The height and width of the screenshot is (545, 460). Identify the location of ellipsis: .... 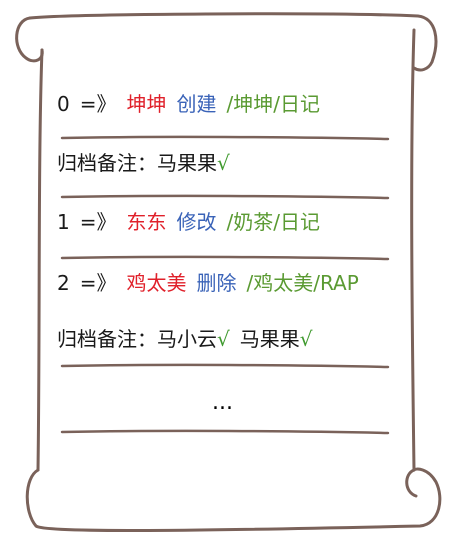
(222, 402).